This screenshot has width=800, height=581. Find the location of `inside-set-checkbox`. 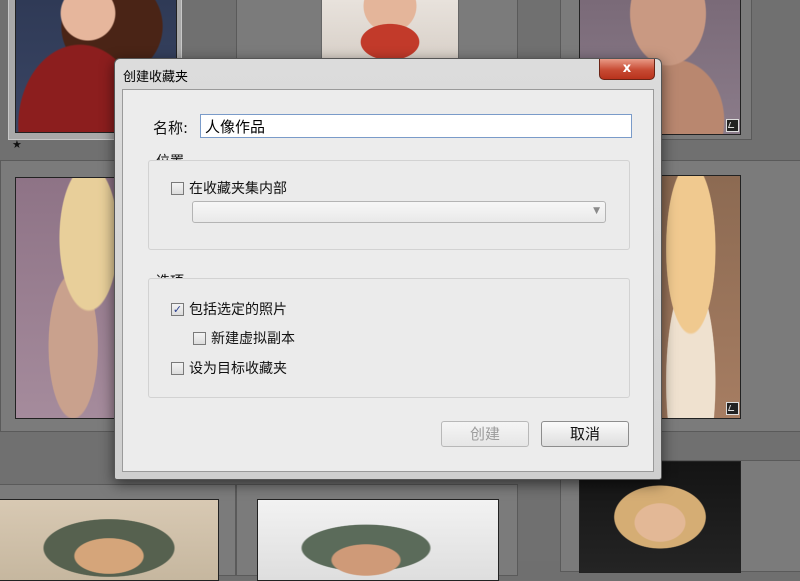

inside-set-checkbox is located at coordinates (177, 188).